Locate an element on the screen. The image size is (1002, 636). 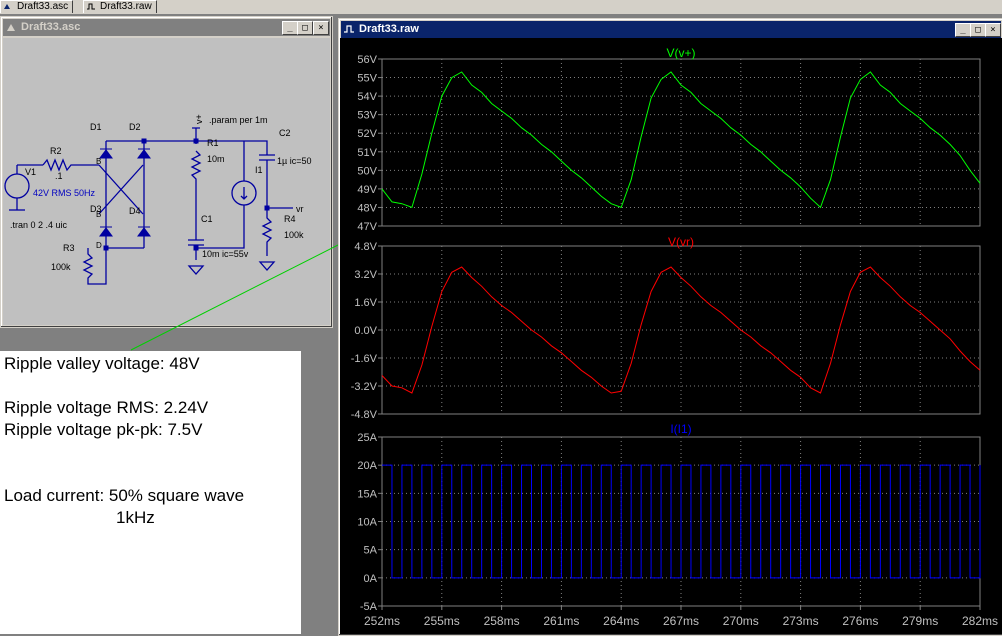
tab-label: Draft33.raw is located at coordinates (126, 6).